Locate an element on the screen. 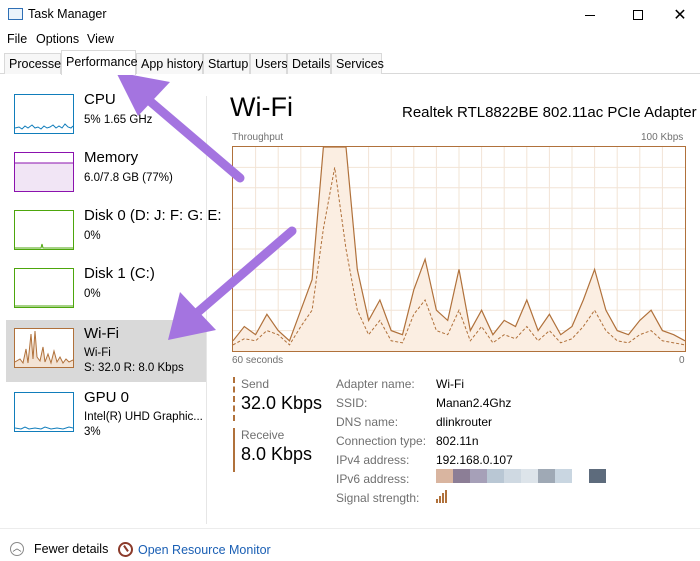  menu-file: File is located at coordinates (17, 39).